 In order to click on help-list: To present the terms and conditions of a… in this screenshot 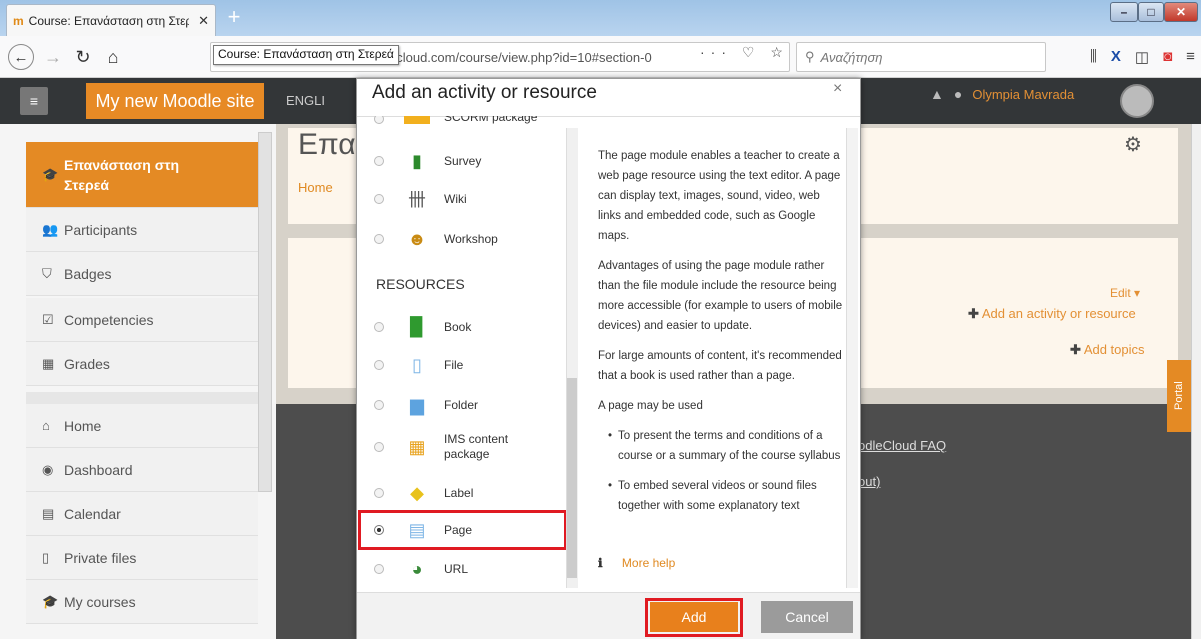, I will do `click(727, 471)`.